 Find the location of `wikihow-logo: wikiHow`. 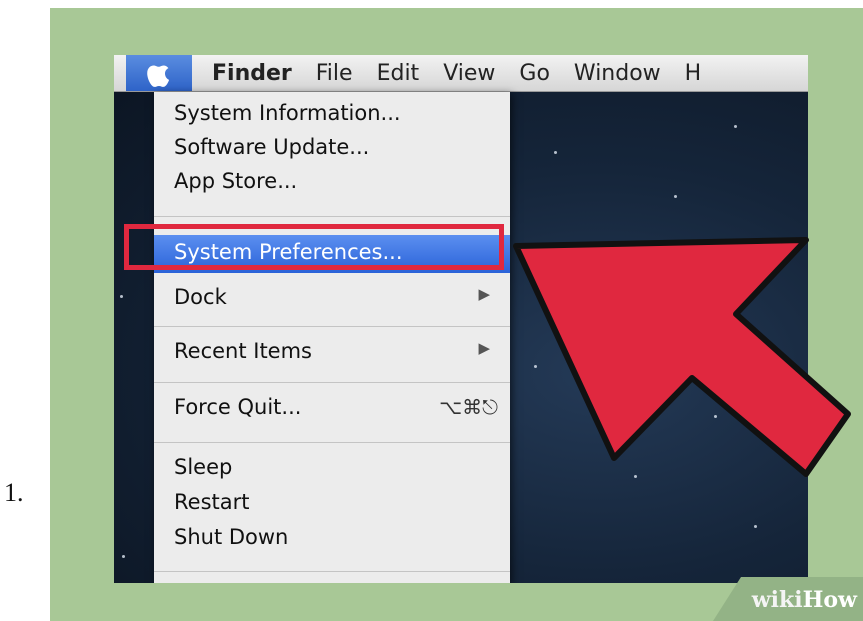

wikihow-logo: wikiHow is located at coordinates (804, 600).